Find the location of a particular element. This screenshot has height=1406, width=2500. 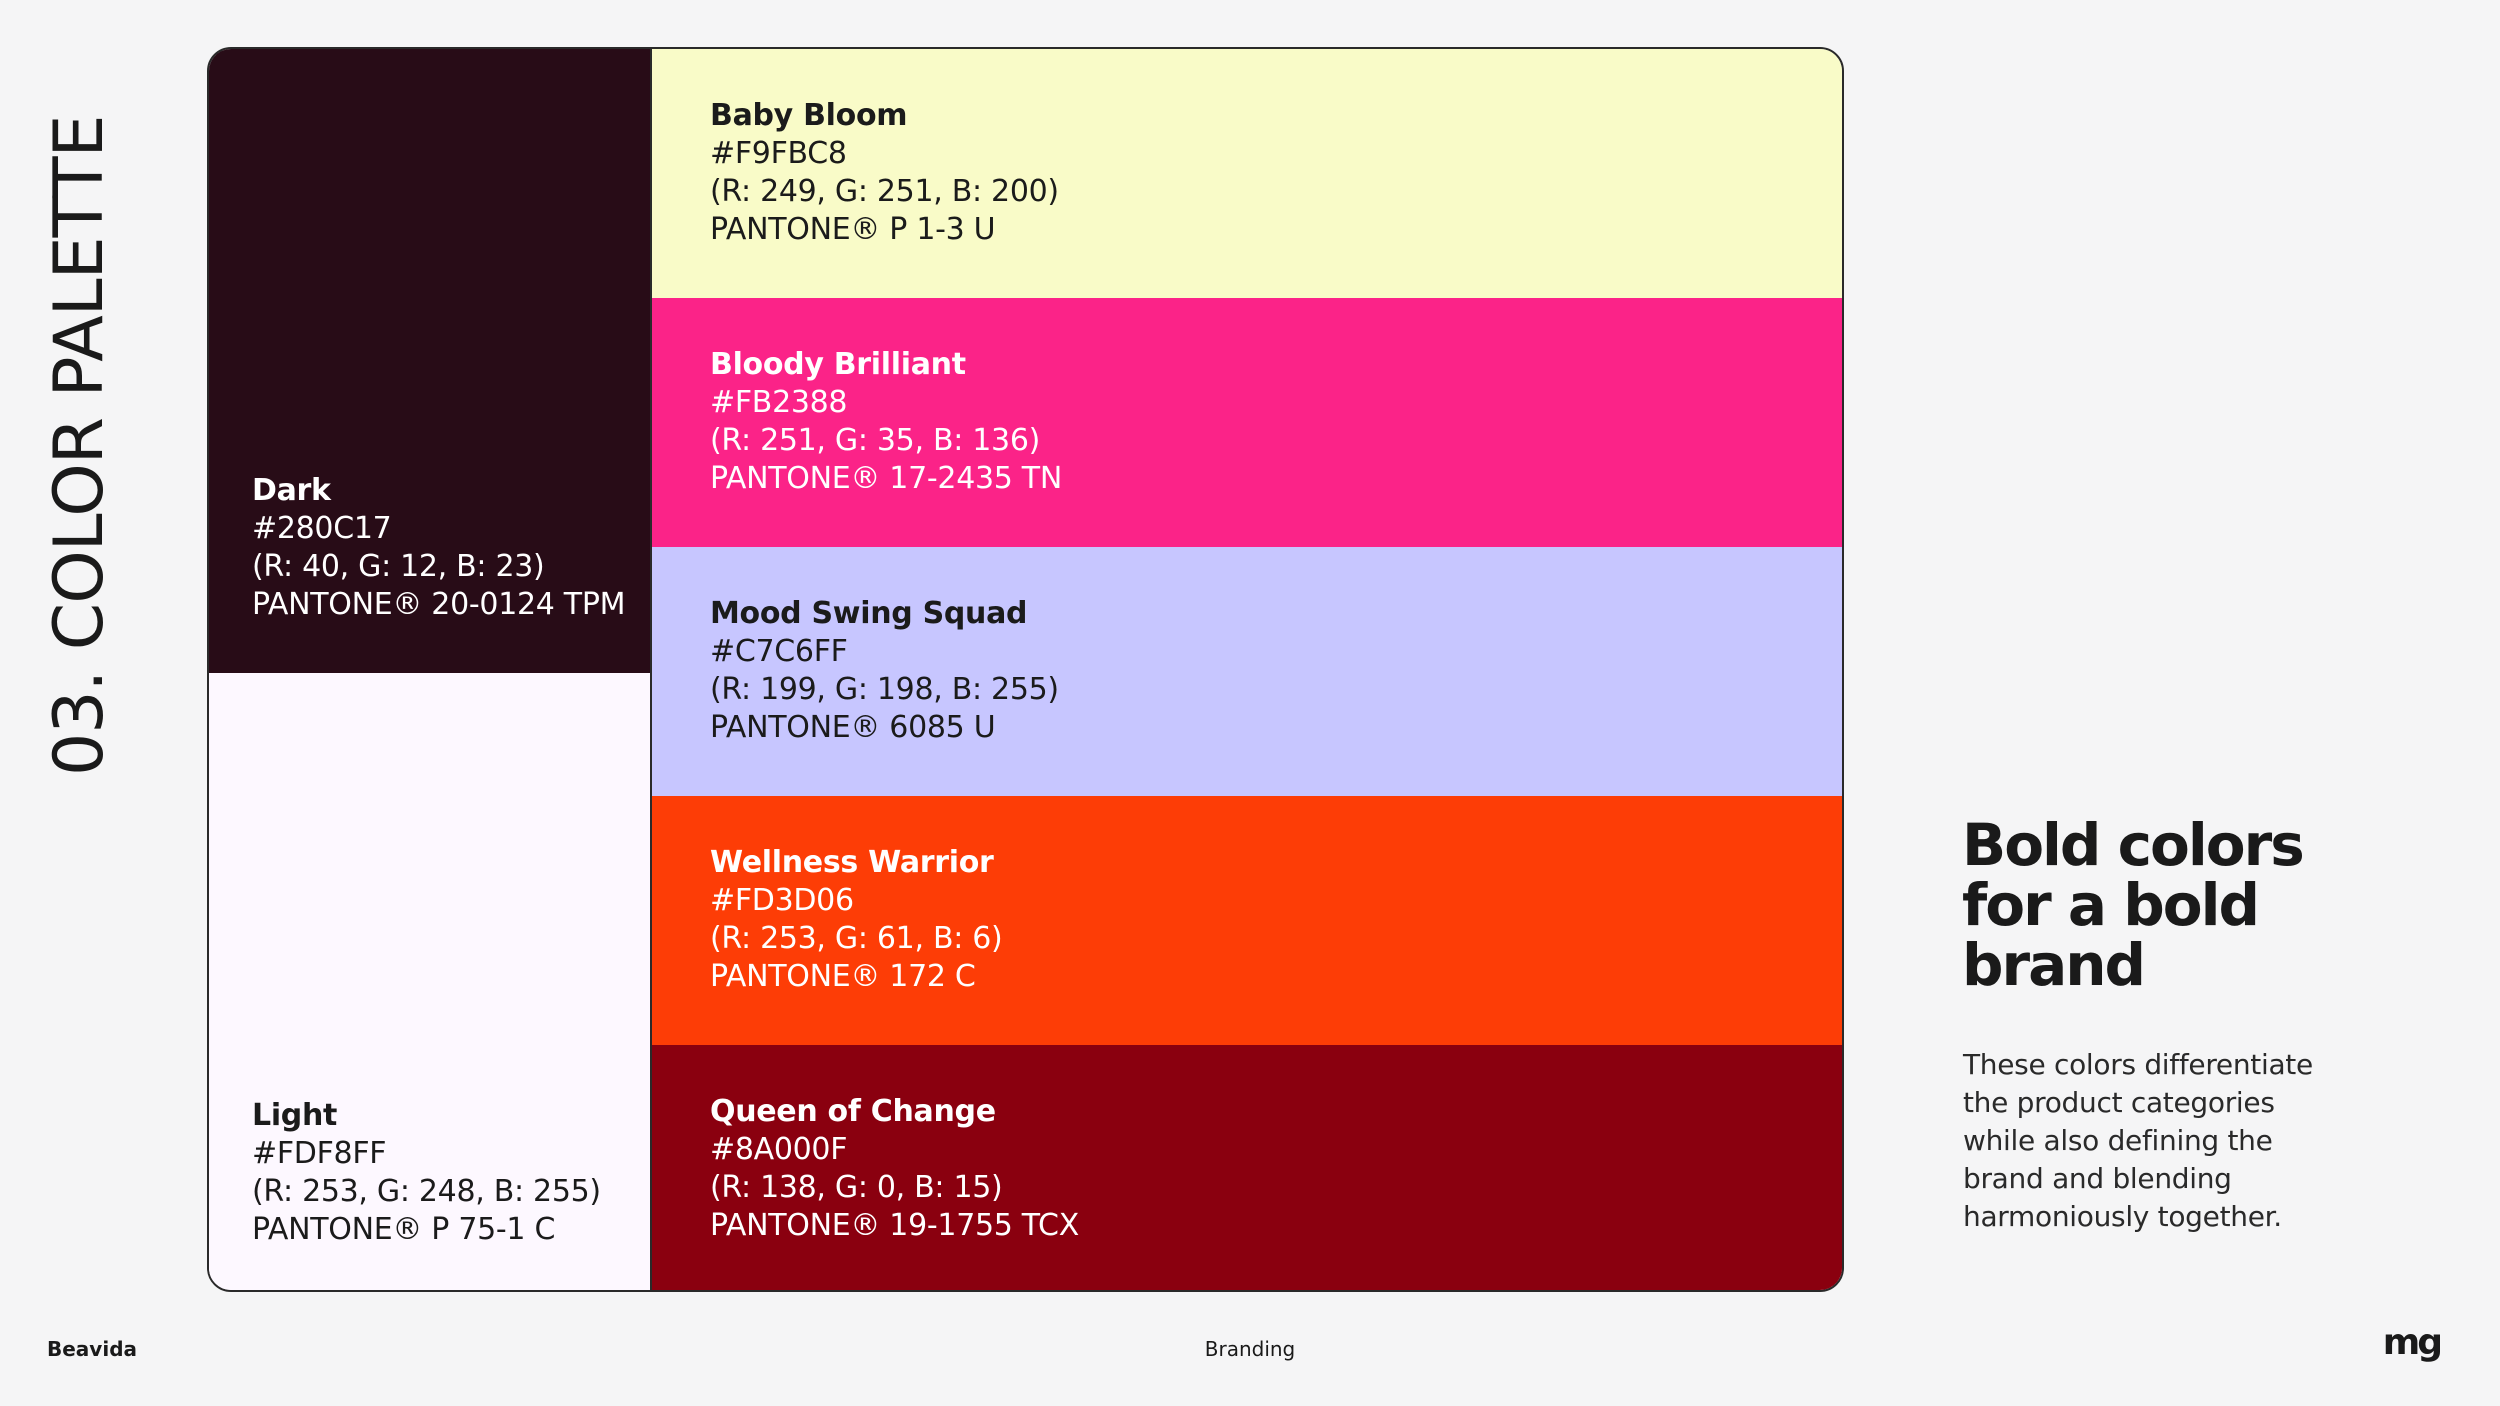

headline-line: for a bold is located at coordinates (2111, 905).